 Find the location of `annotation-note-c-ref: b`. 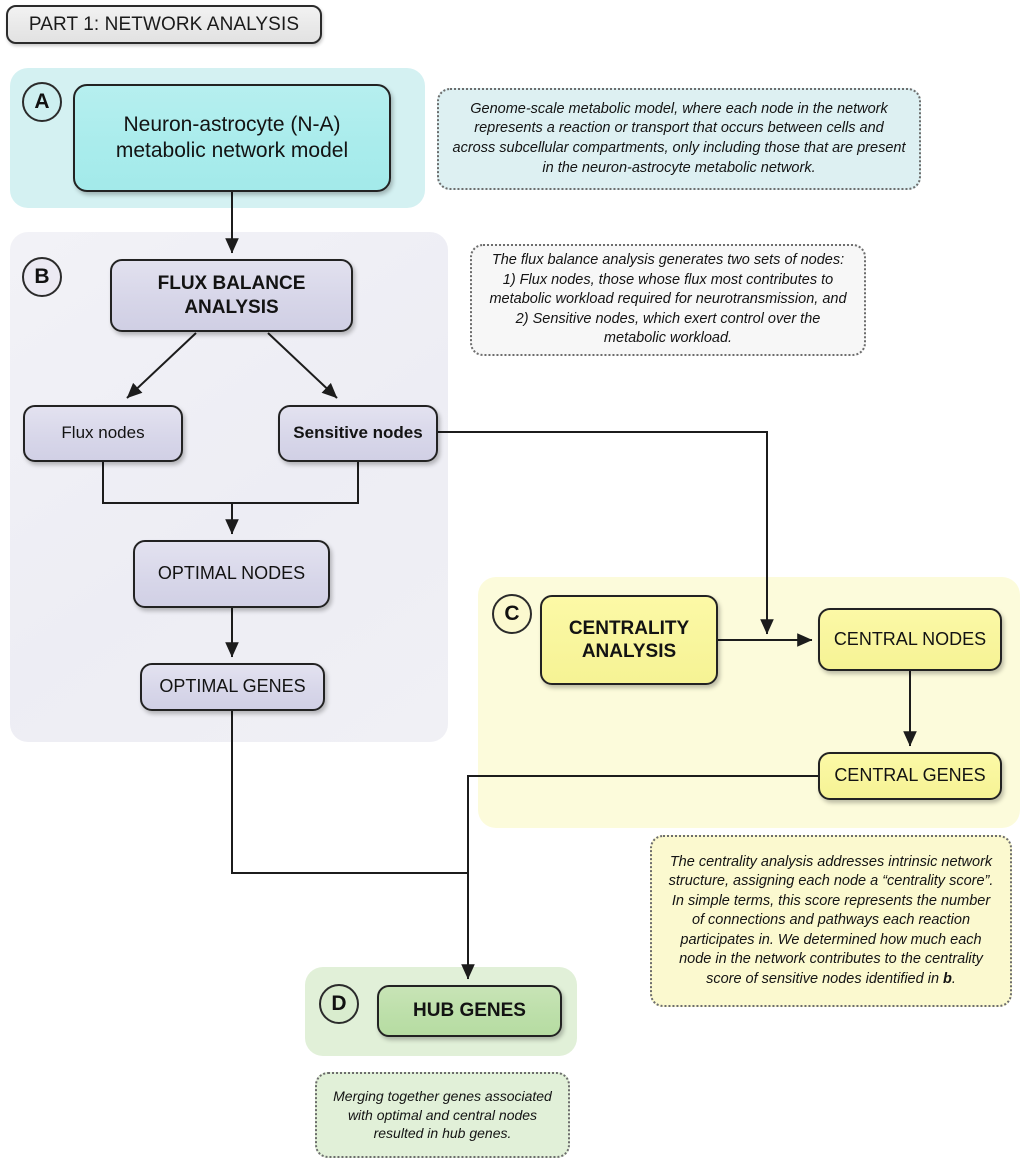

annotation-note-c-ref: b is located at coordinates (947, 978).